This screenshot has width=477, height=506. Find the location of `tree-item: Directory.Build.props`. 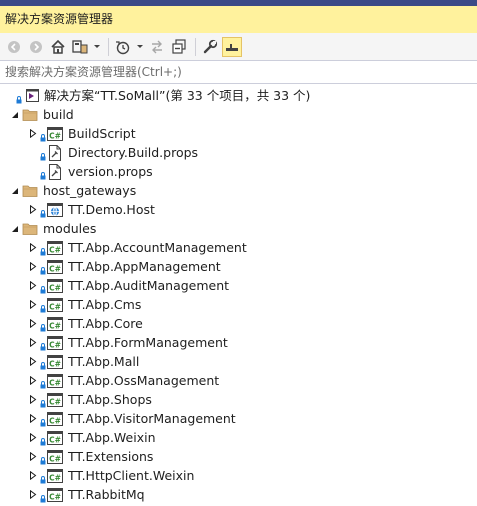

tree-item: Directory.Build.props is located at coordinates (113, 152).